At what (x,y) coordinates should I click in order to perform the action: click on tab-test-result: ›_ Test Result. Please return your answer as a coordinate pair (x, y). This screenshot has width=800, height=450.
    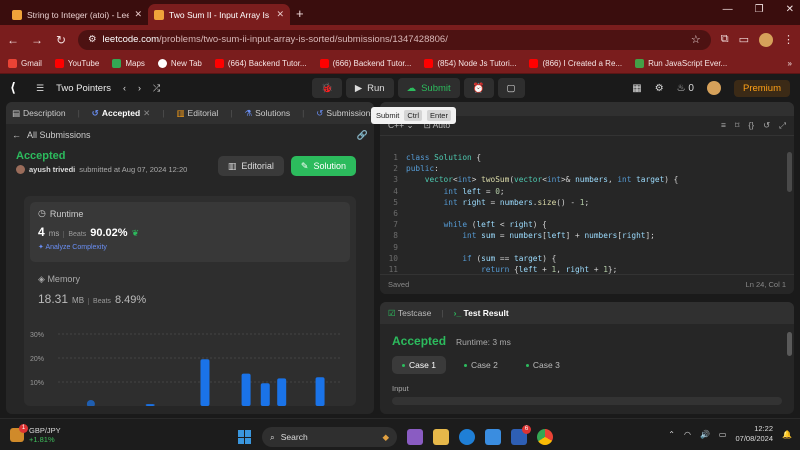
    Looking at the image, I should click on (481, 313).